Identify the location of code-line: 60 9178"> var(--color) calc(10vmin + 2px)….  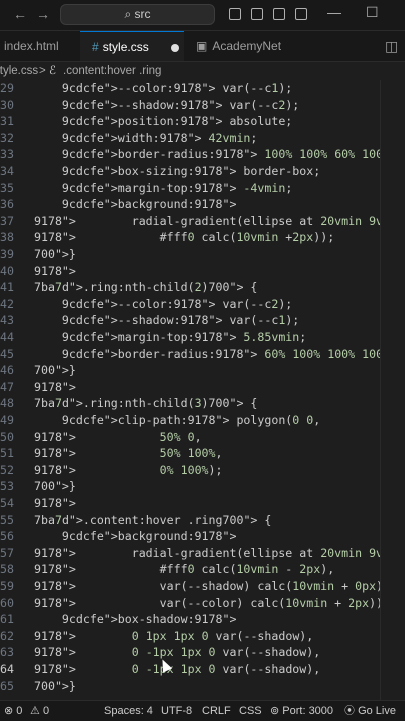
(195, 603).